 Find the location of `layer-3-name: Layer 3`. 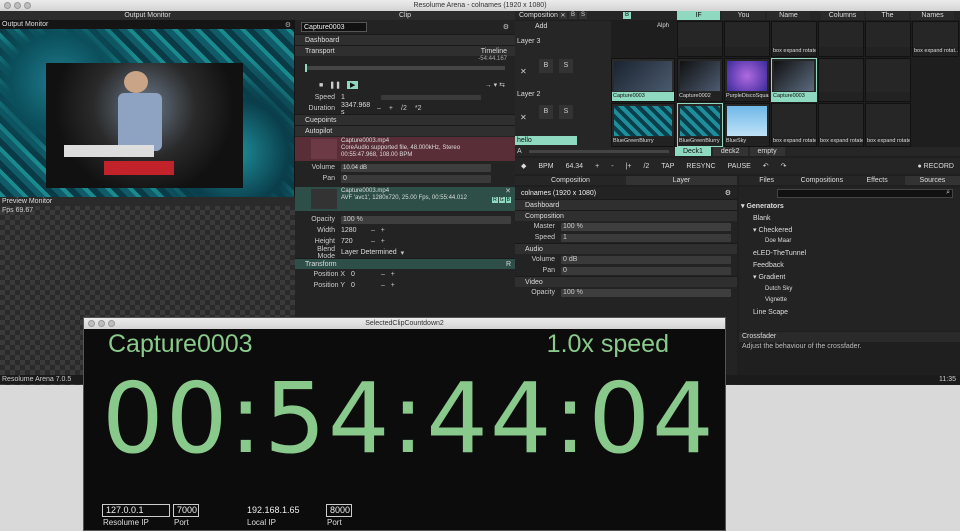

layer-3-name: Layer 3 is located at coordinates (528, 41).